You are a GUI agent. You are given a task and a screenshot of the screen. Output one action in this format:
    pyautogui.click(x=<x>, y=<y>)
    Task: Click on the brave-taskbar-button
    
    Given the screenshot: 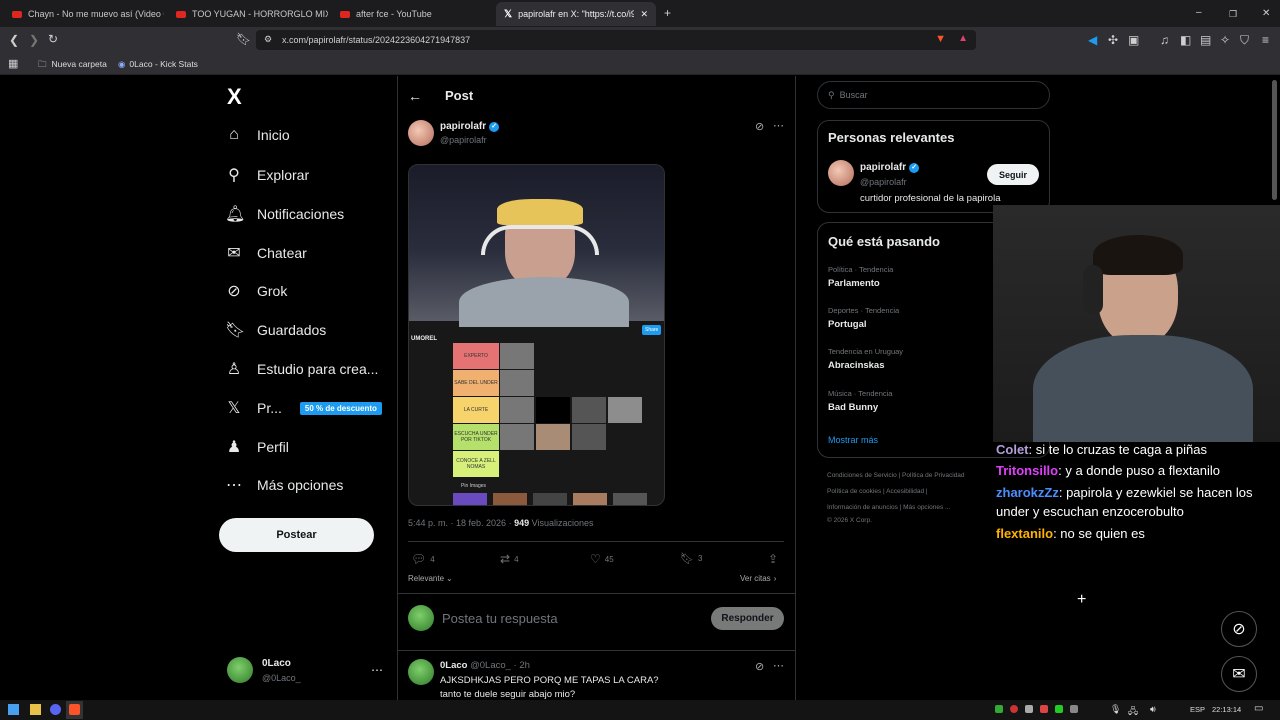 What is the action you would take?
    pyautogui.click(x=74, y=710)
    